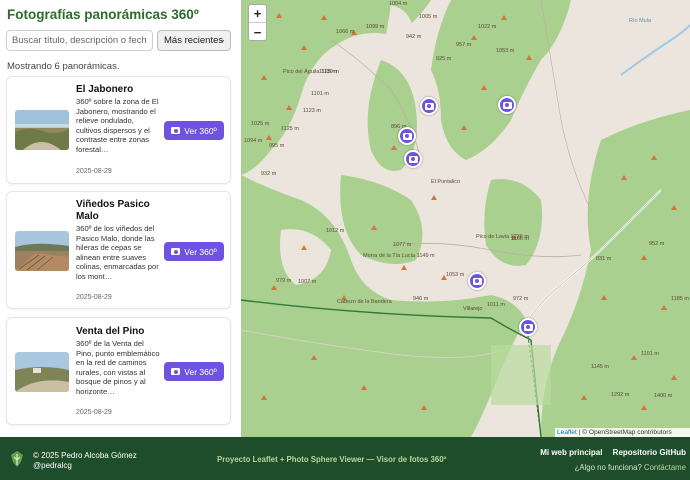  I want to click on feedback-line: ¿Algo no funciona? Contáctame, so click(630, 467).